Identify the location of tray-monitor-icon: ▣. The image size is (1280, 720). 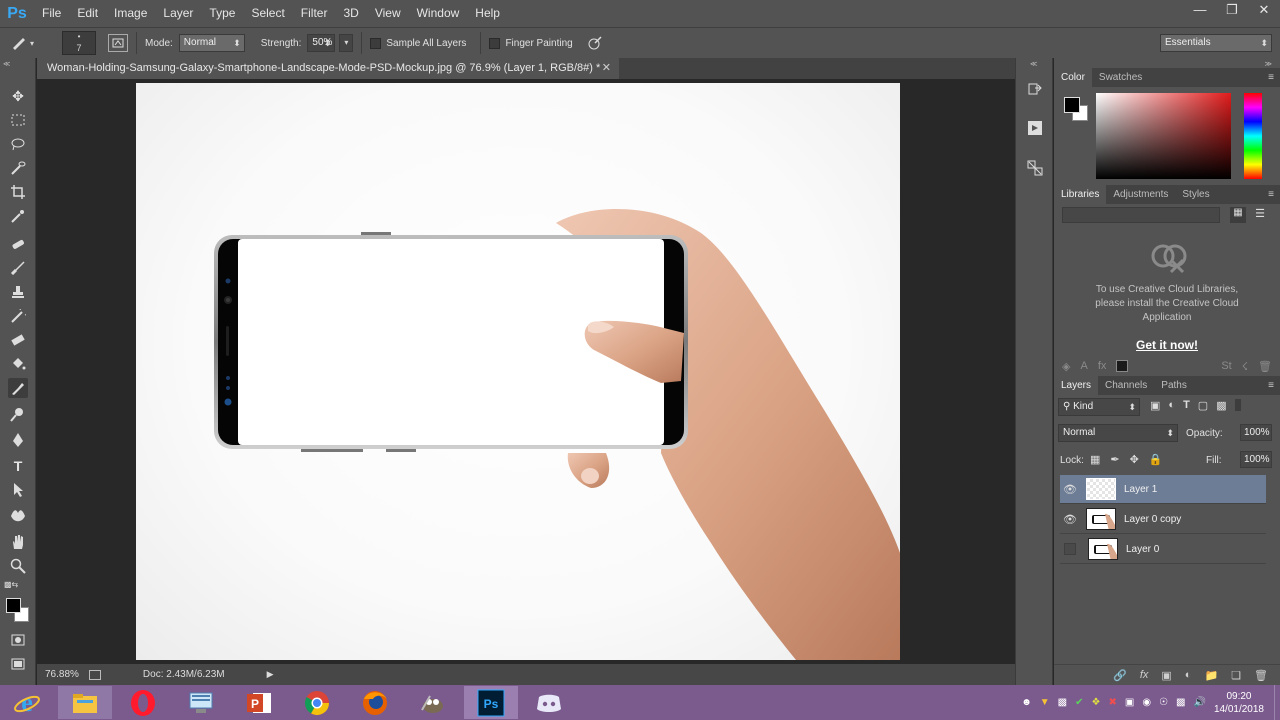
(1129, 702).